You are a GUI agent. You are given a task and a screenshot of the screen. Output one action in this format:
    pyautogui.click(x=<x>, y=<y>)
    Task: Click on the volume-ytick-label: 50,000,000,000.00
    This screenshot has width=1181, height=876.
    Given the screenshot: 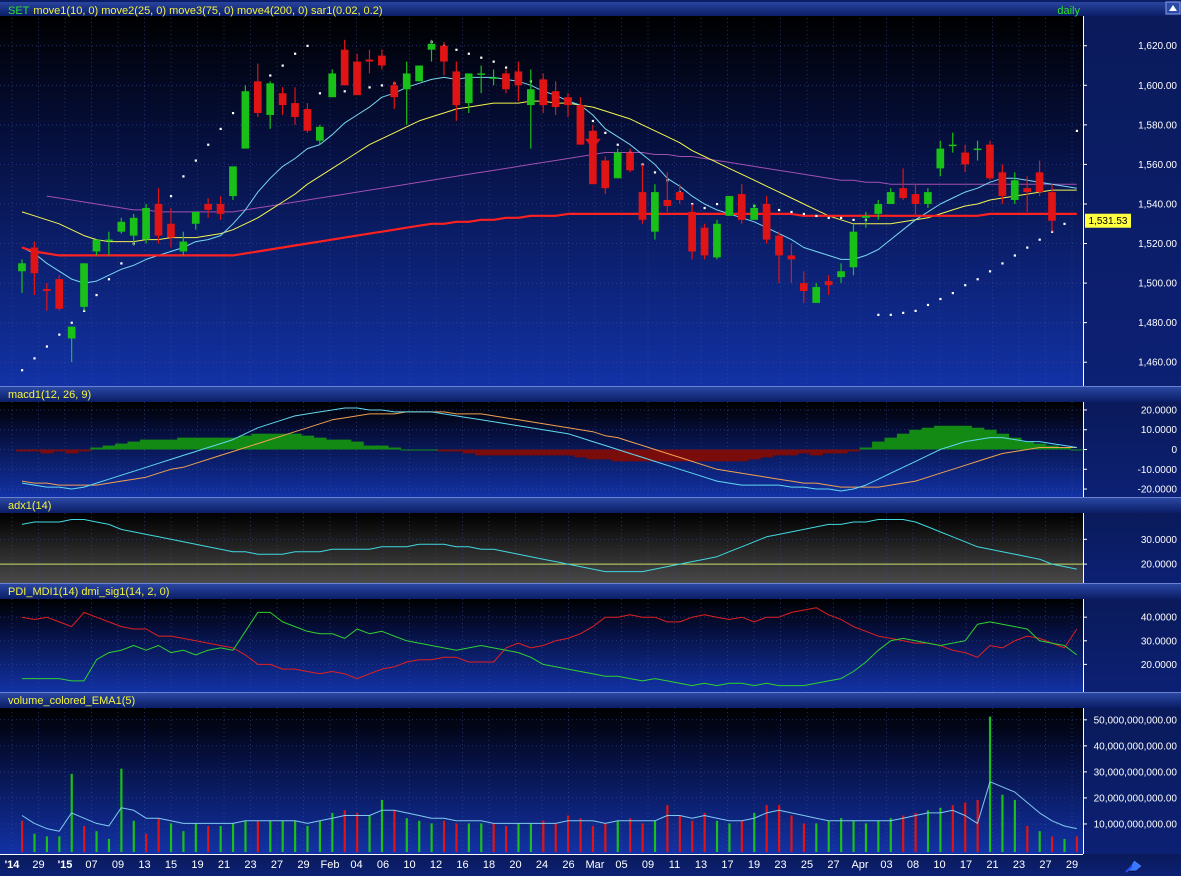 What is the action you would take?
    pyautogui.click(x=1136, y=720)
    